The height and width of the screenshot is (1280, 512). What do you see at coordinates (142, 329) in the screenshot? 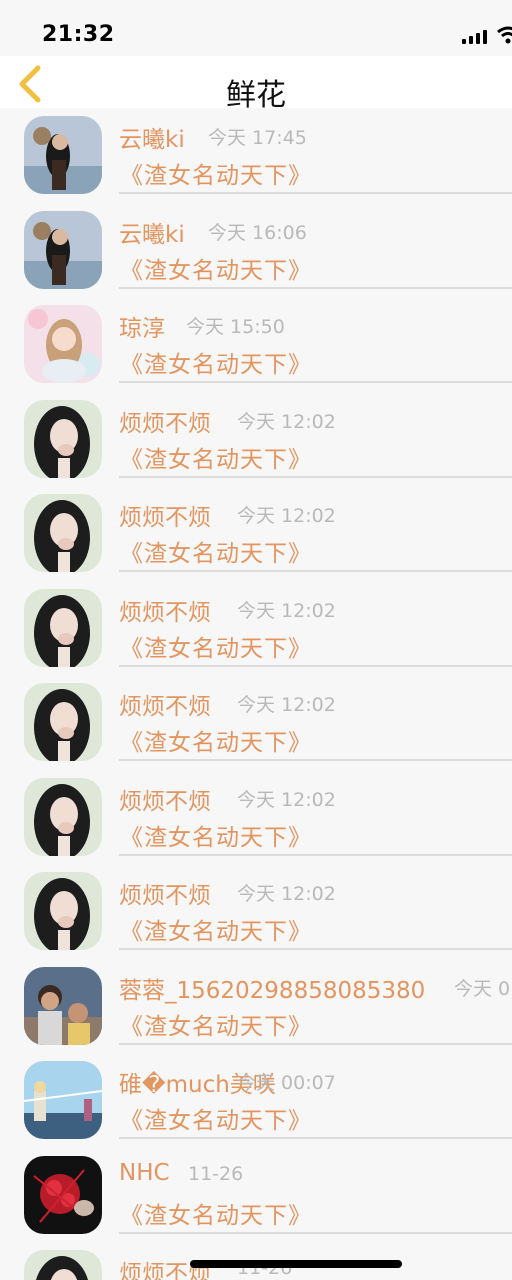
I see `sender-name: 琼淳` at bounding box center [142, 329].